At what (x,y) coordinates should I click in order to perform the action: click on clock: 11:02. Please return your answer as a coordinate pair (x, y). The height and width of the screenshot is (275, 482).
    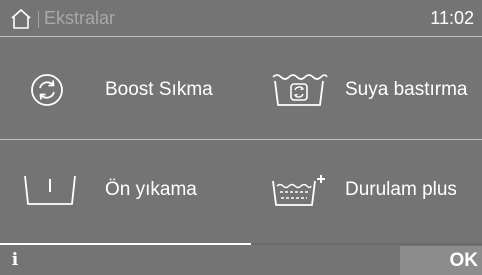
    Looking at the image, I should click on (452, 18).